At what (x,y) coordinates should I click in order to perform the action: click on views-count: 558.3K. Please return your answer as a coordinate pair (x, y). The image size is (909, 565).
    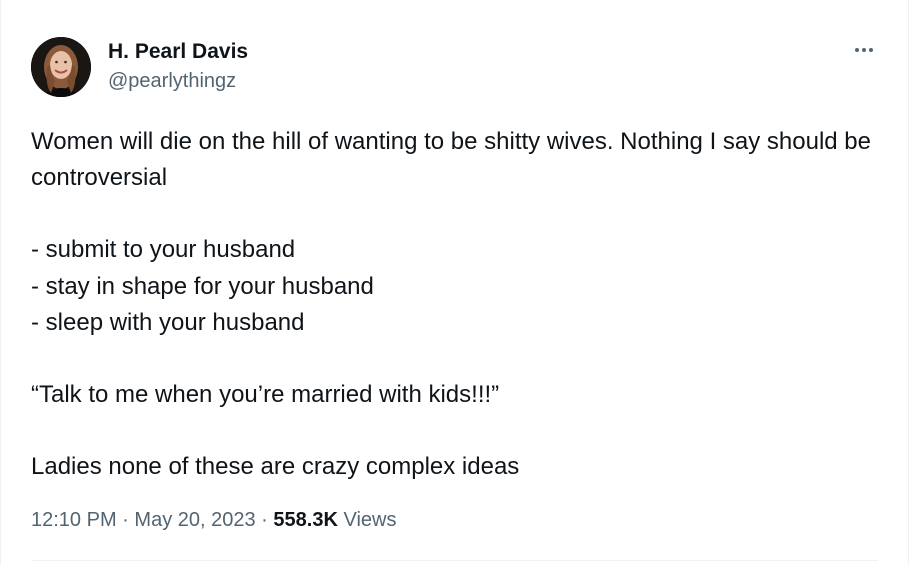
    Looking at the image, I should click on (305, 520).